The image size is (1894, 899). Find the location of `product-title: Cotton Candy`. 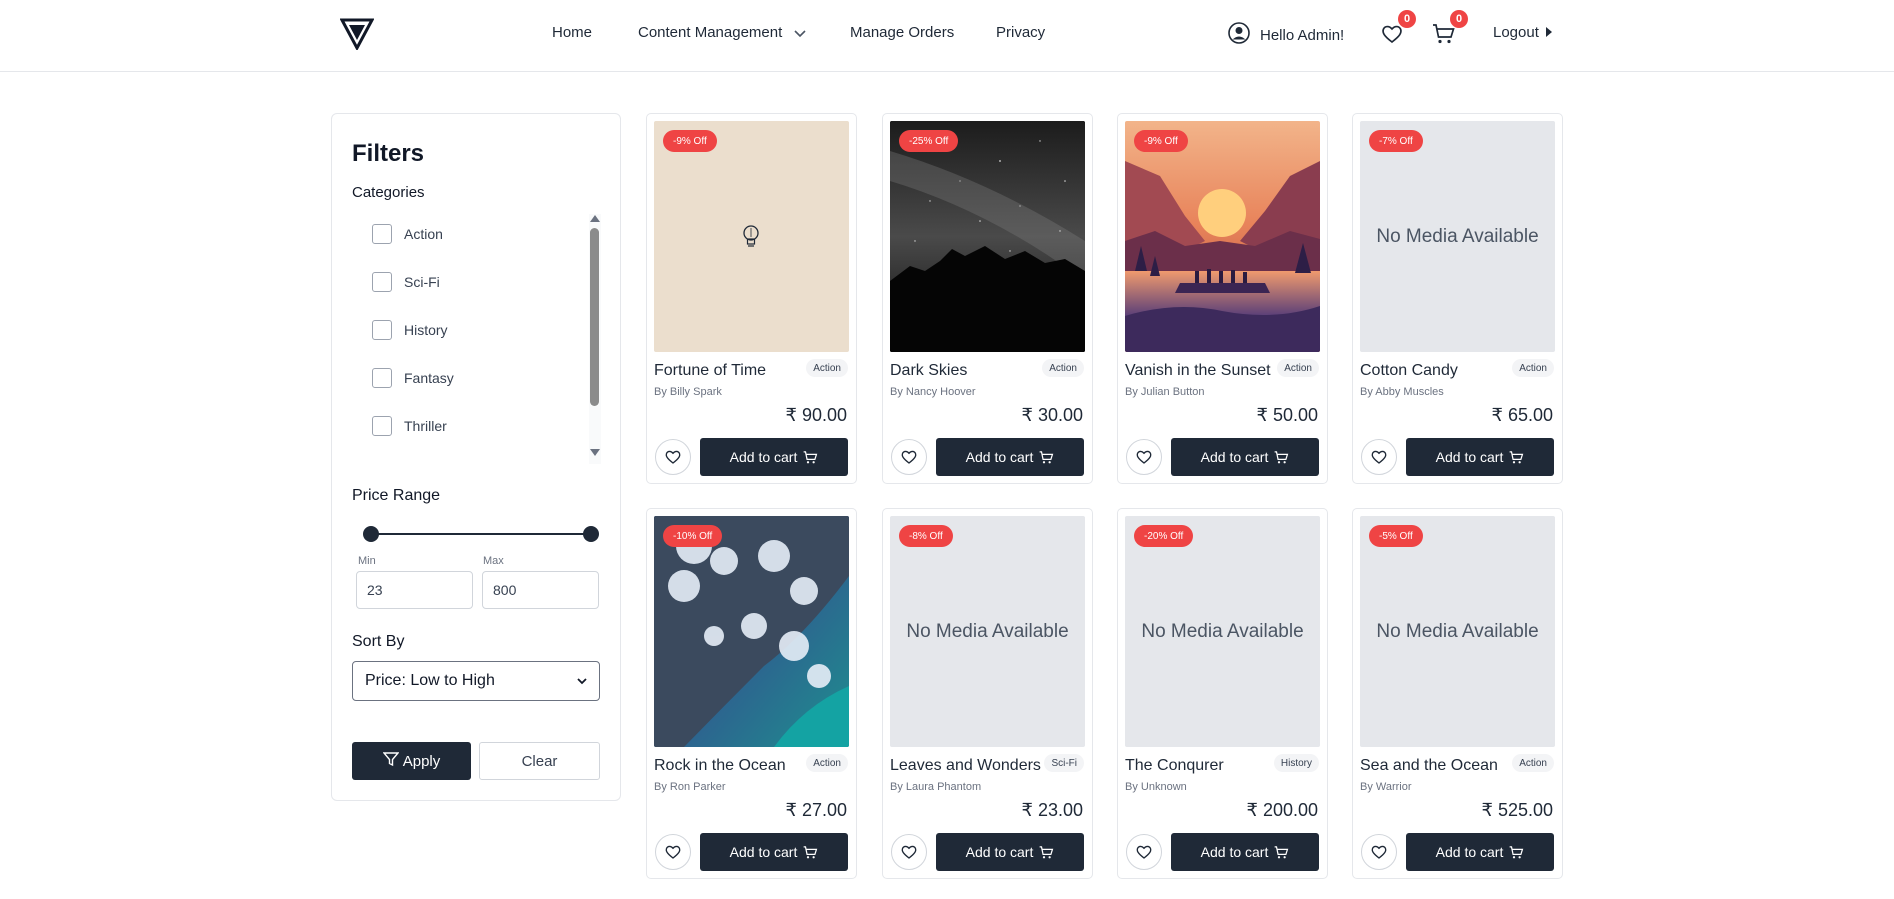

product-title: Cotton Candy is located at coordinates (1409, 371).